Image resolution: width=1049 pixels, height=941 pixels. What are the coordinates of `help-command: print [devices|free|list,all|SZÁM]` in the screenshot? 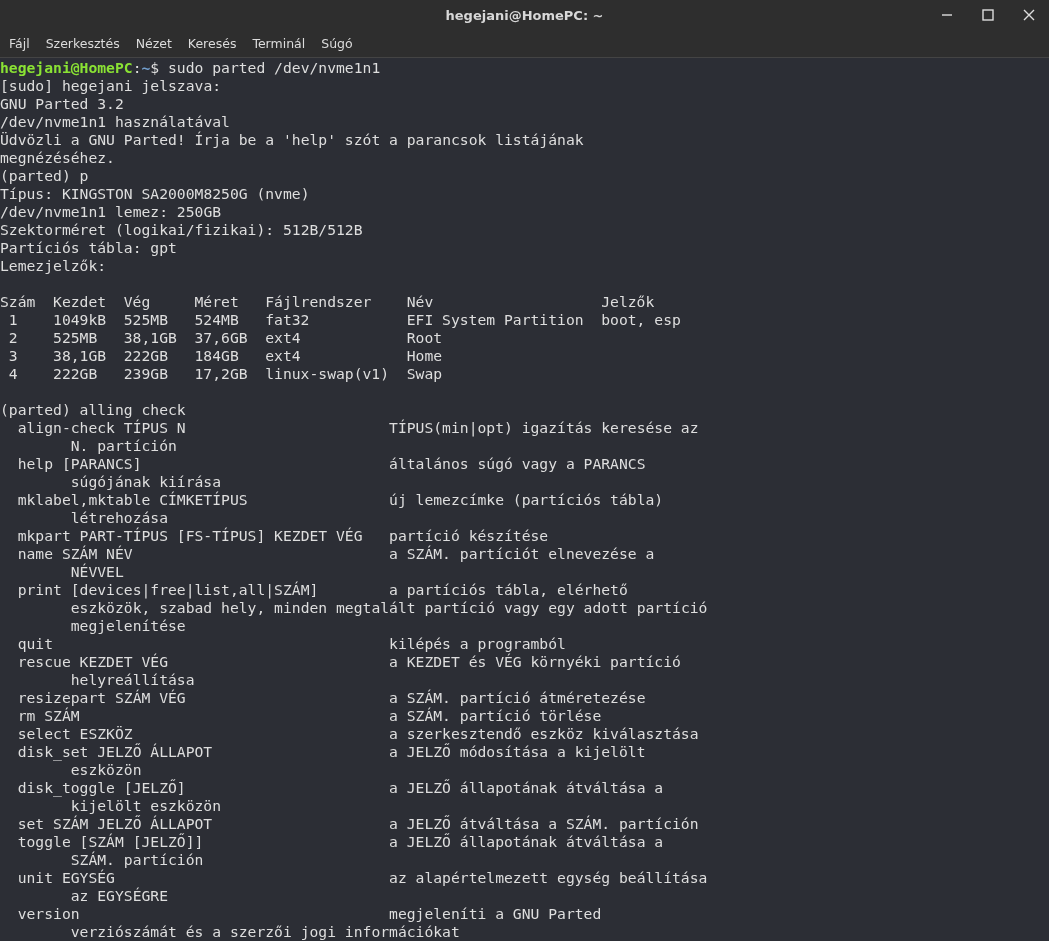 It's located at (168, 590).